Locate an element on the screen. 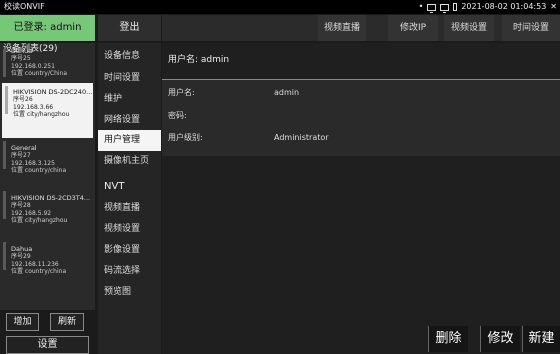 This screenshot has height=354, width=560. device-ip: 192.168.3.125 is located at coordinates (33, 163).